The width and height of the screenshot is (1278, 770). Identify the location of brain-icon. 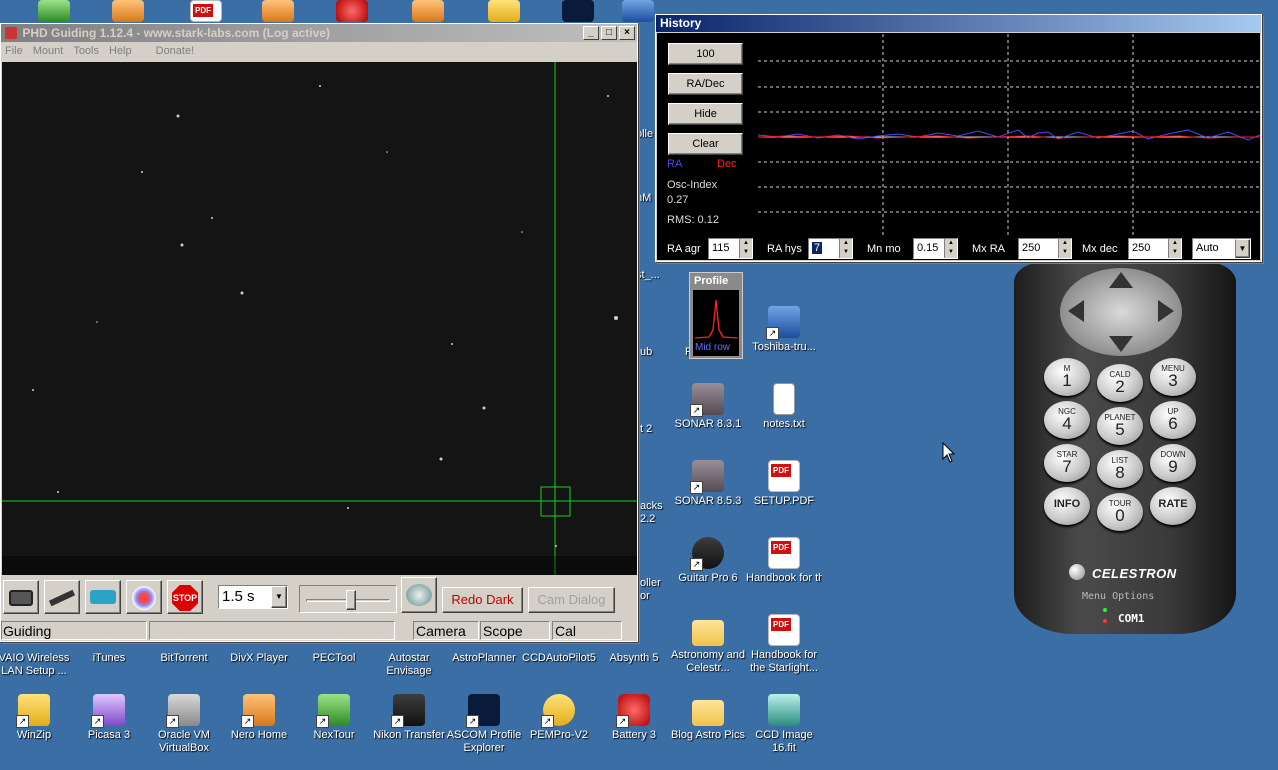
(419, 595).